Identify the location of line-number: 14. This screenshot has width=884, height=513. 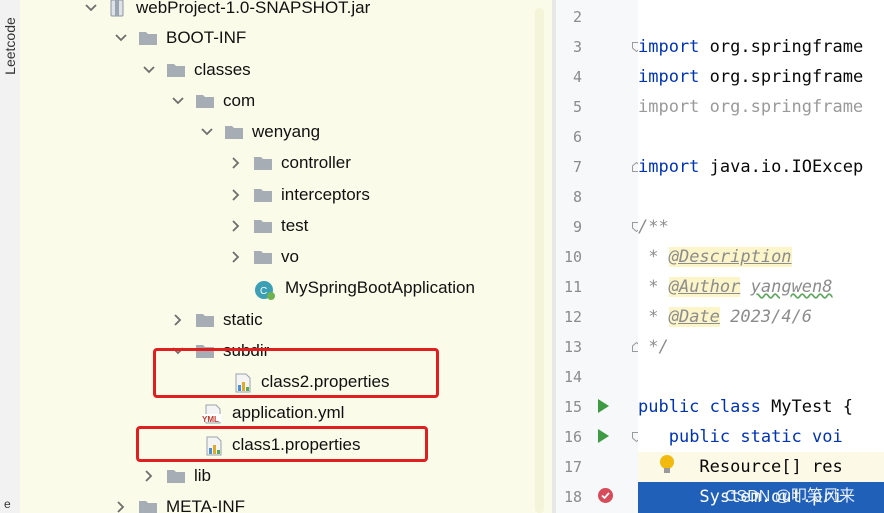
(572, 377).